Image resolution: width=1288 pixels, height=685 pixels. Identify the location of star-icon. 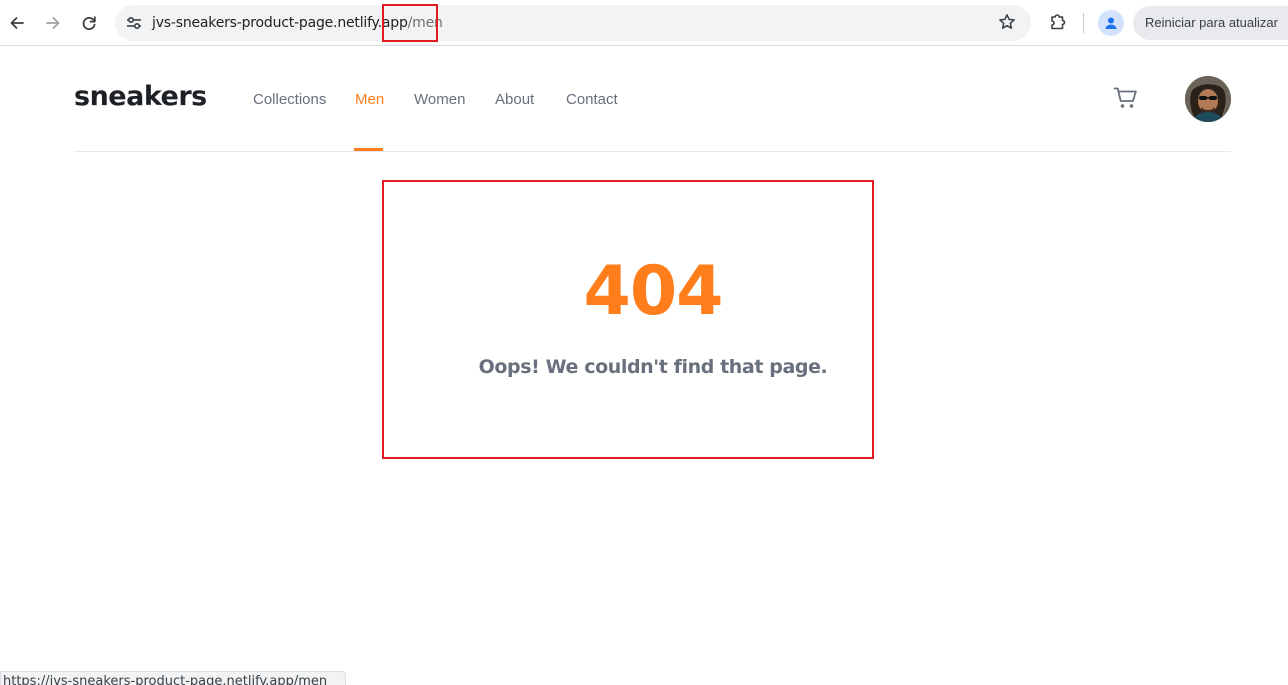
(1007, 21).